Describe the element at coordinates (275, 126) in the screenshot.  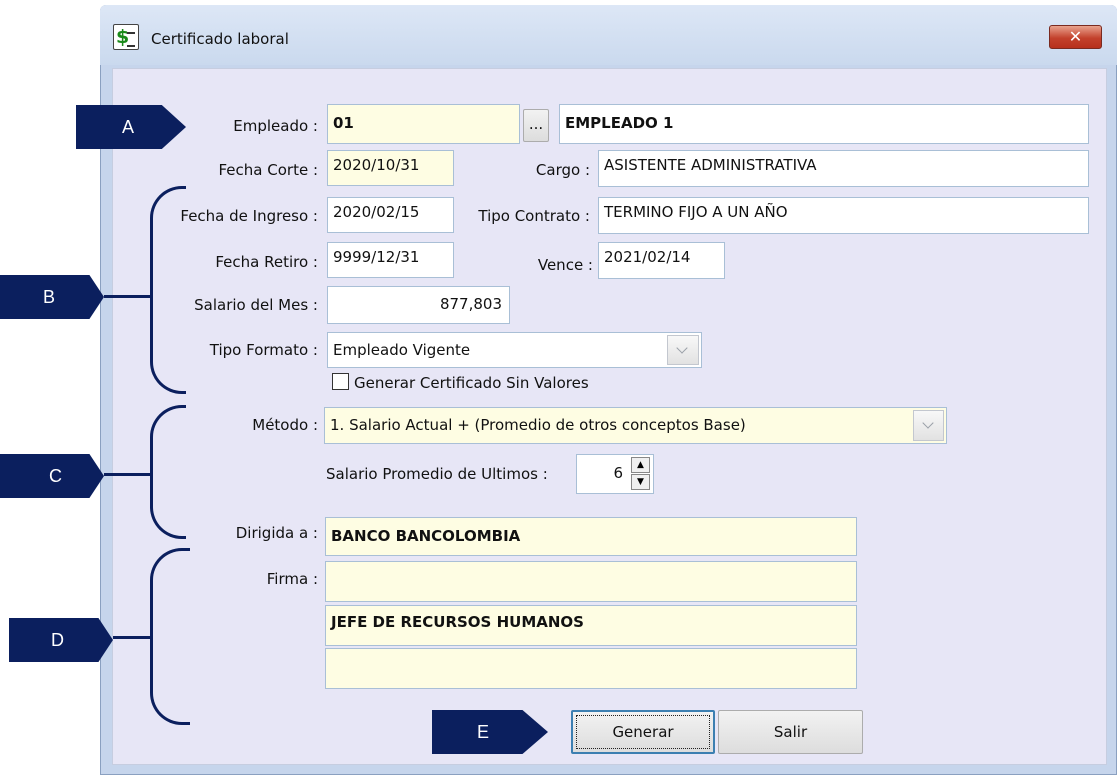
I see `empleado-label: Empleado :` at that location.